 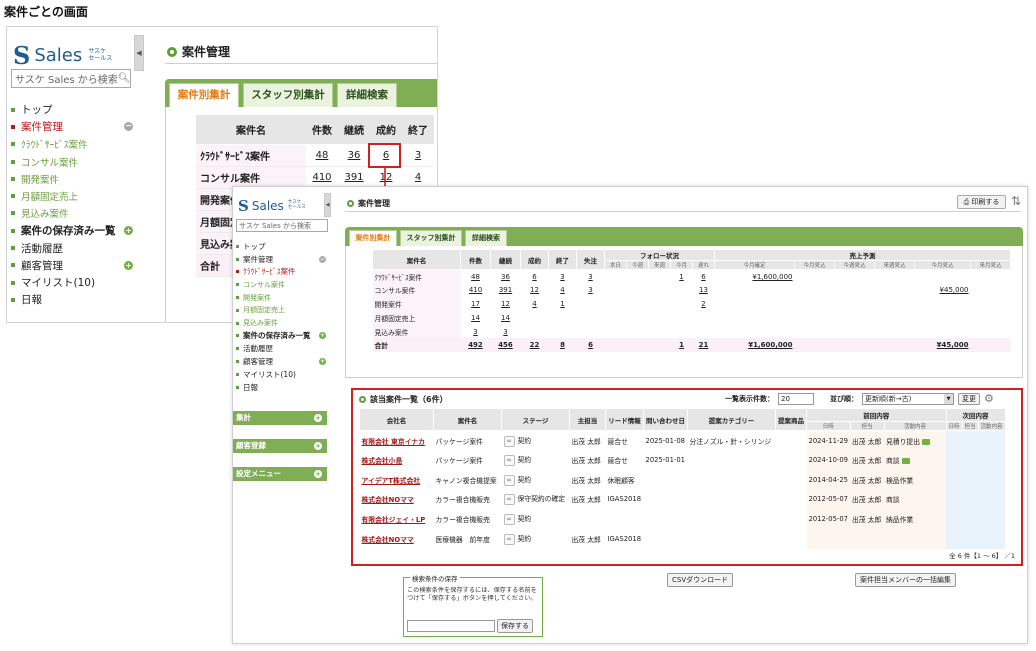 What do you see at coordinates (700, 580) in the screenshot?
I see `csv-download-button: CSVダウンロード` at bounding box center [700, 580].